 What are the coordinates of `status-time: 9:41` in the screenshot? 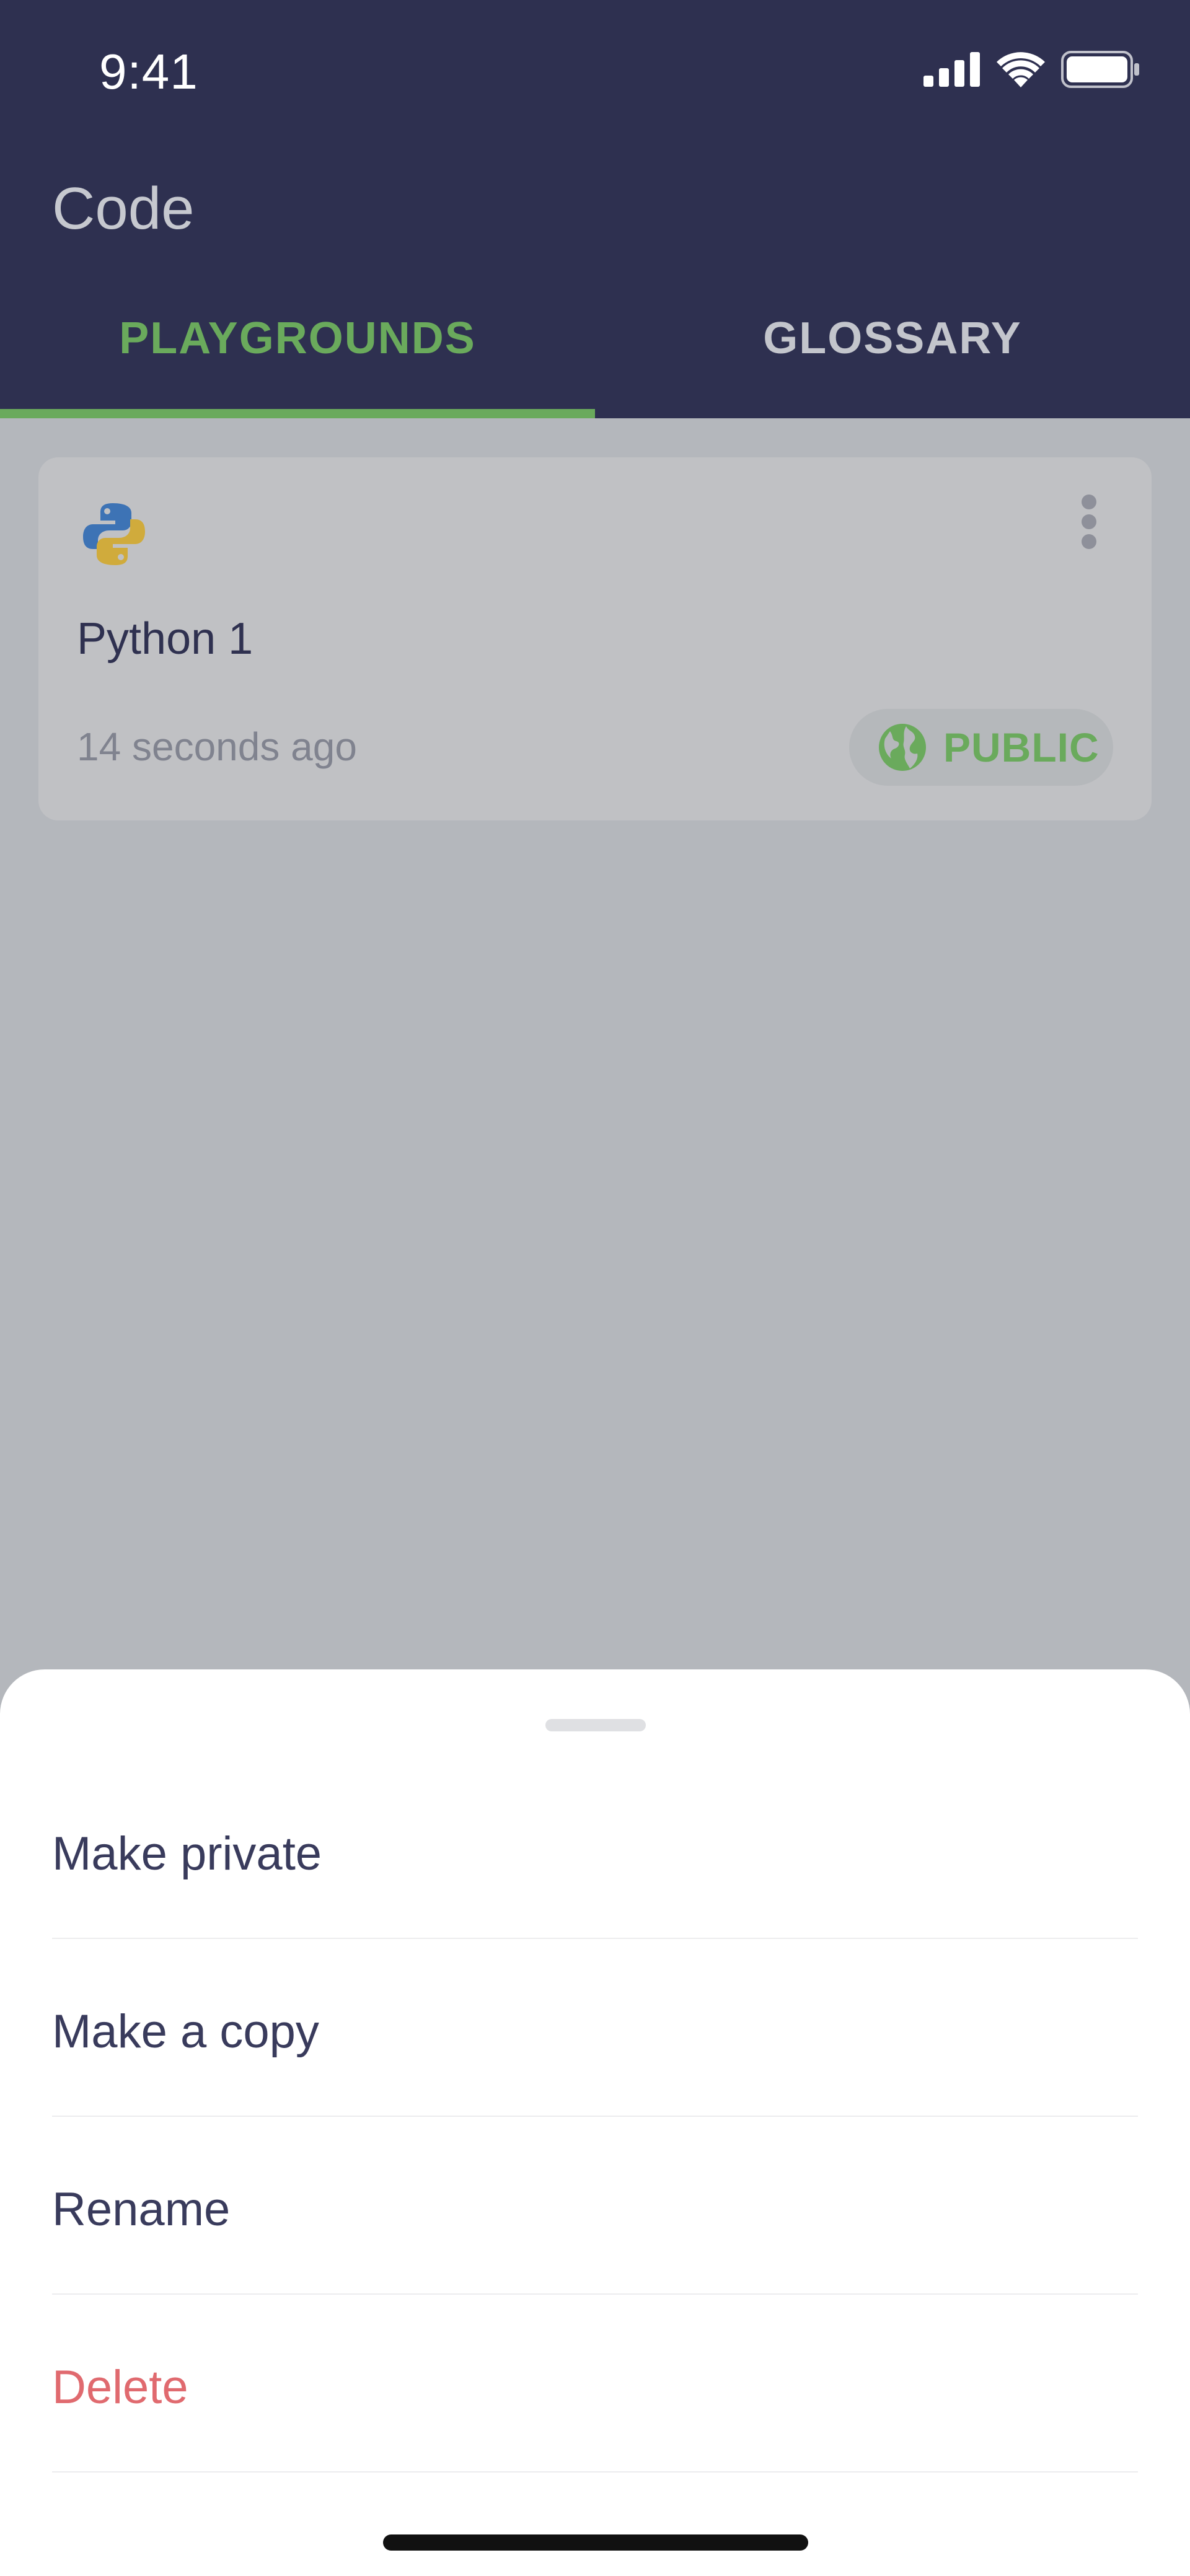 It's located at (148, 71).